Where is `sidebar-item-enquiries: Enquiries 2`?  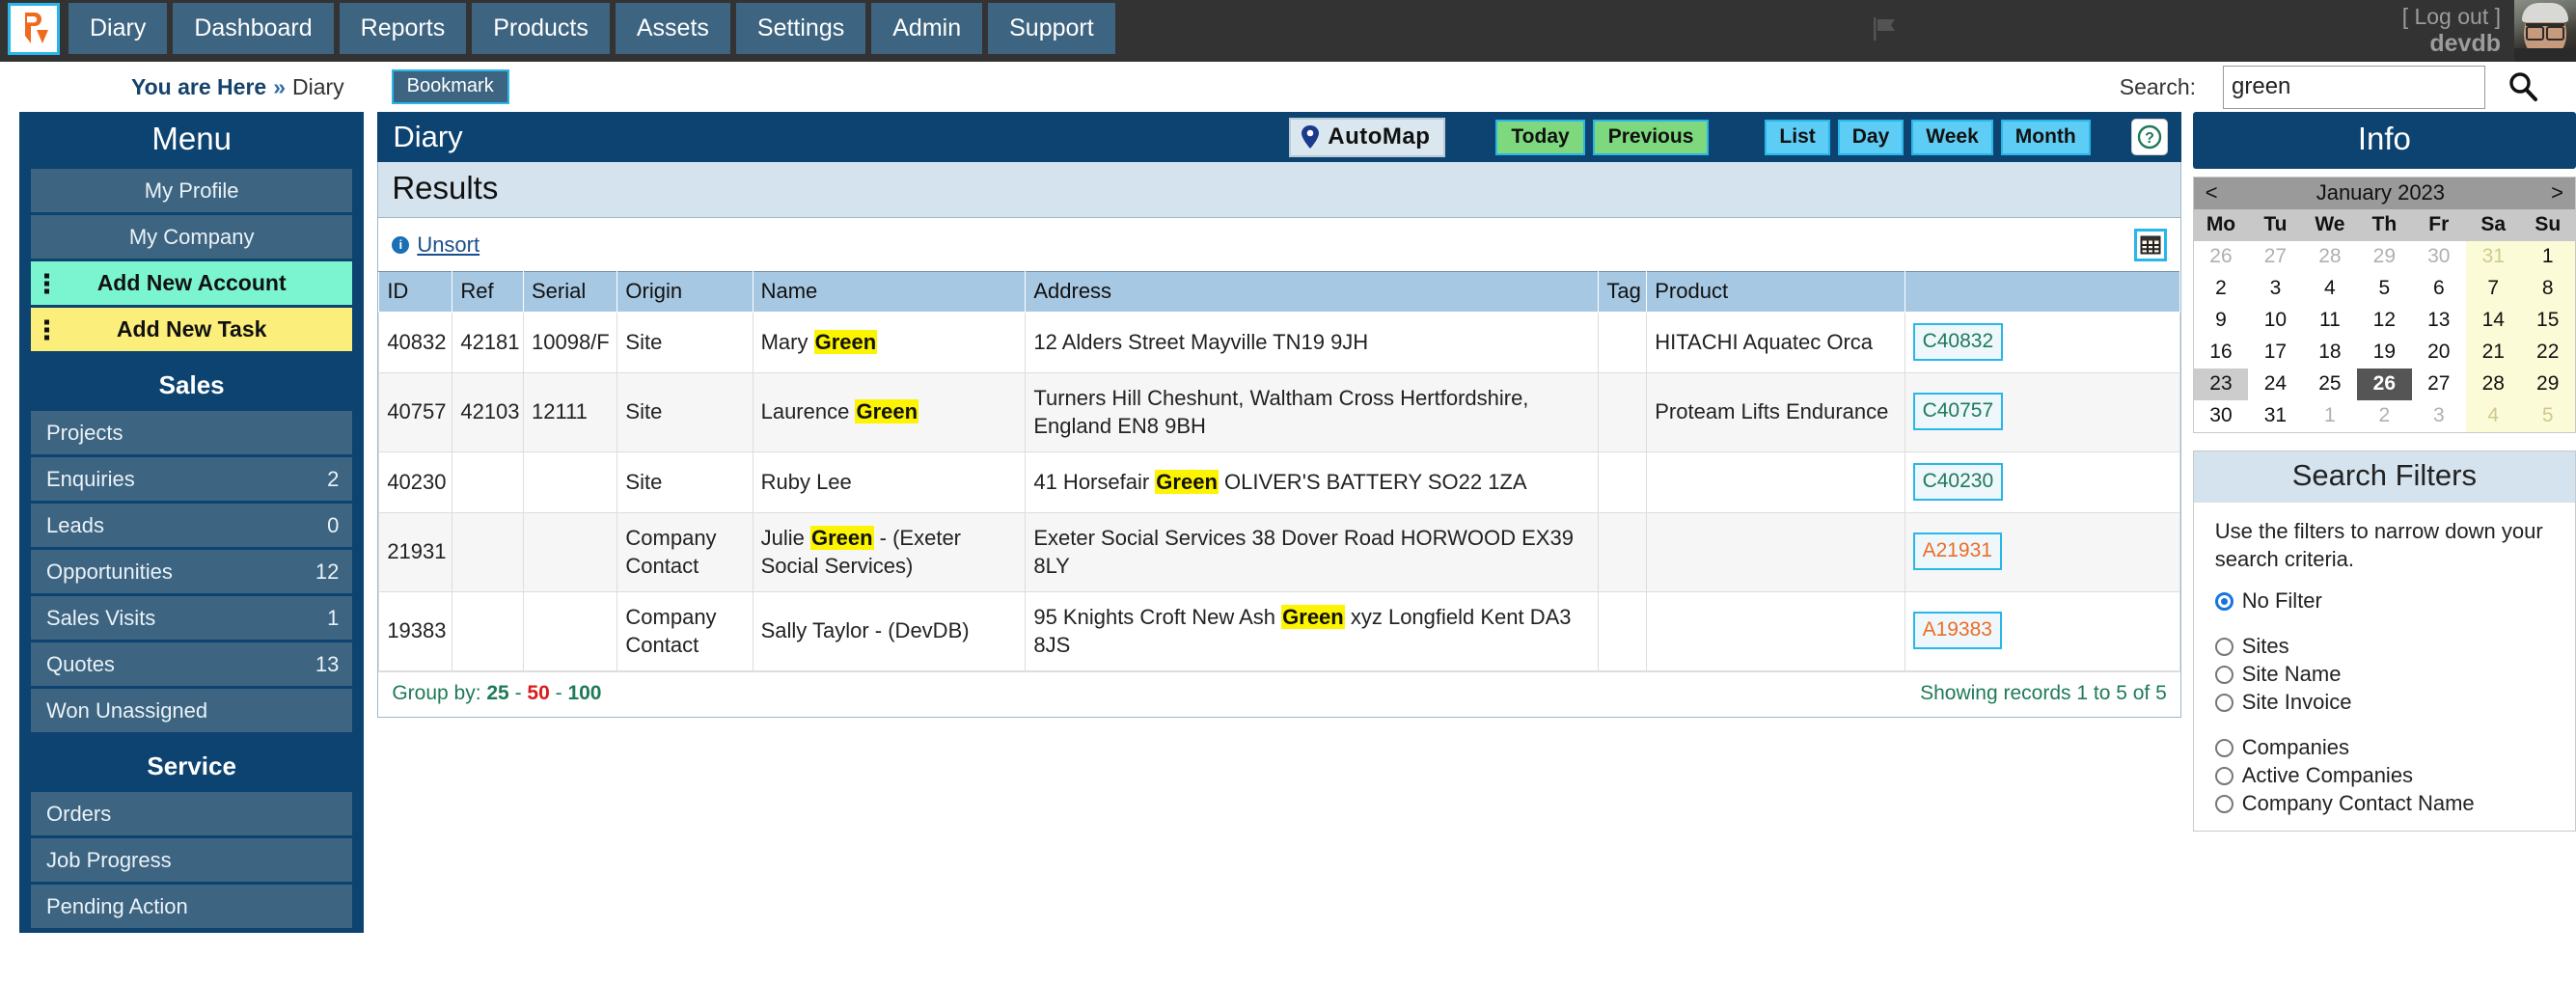
sidebar-item-enquiries: Enquiries 2 is located at coordinates (192, 479).